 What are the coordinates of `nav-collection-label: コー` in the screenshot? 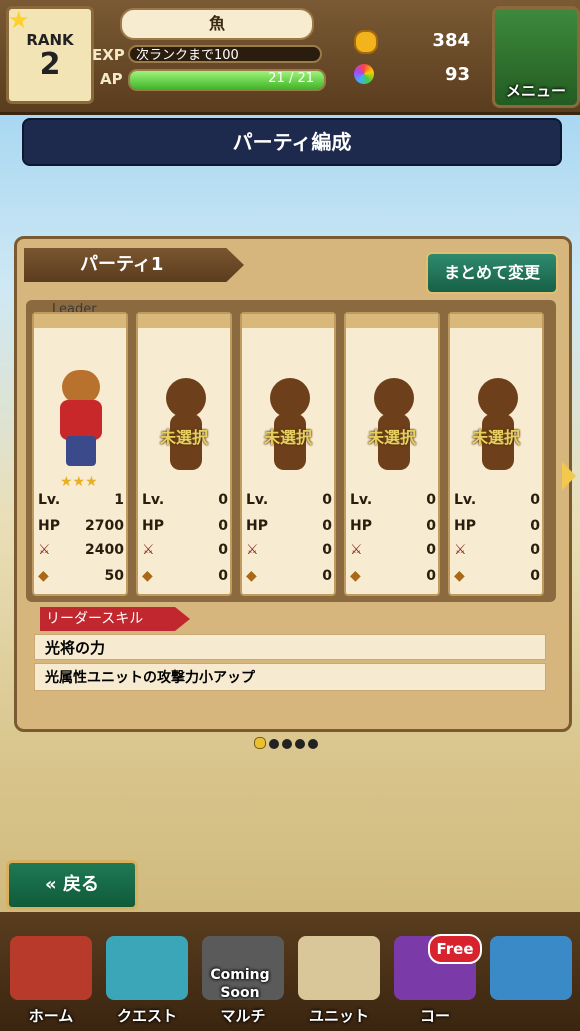 It's located at (434, 1016).